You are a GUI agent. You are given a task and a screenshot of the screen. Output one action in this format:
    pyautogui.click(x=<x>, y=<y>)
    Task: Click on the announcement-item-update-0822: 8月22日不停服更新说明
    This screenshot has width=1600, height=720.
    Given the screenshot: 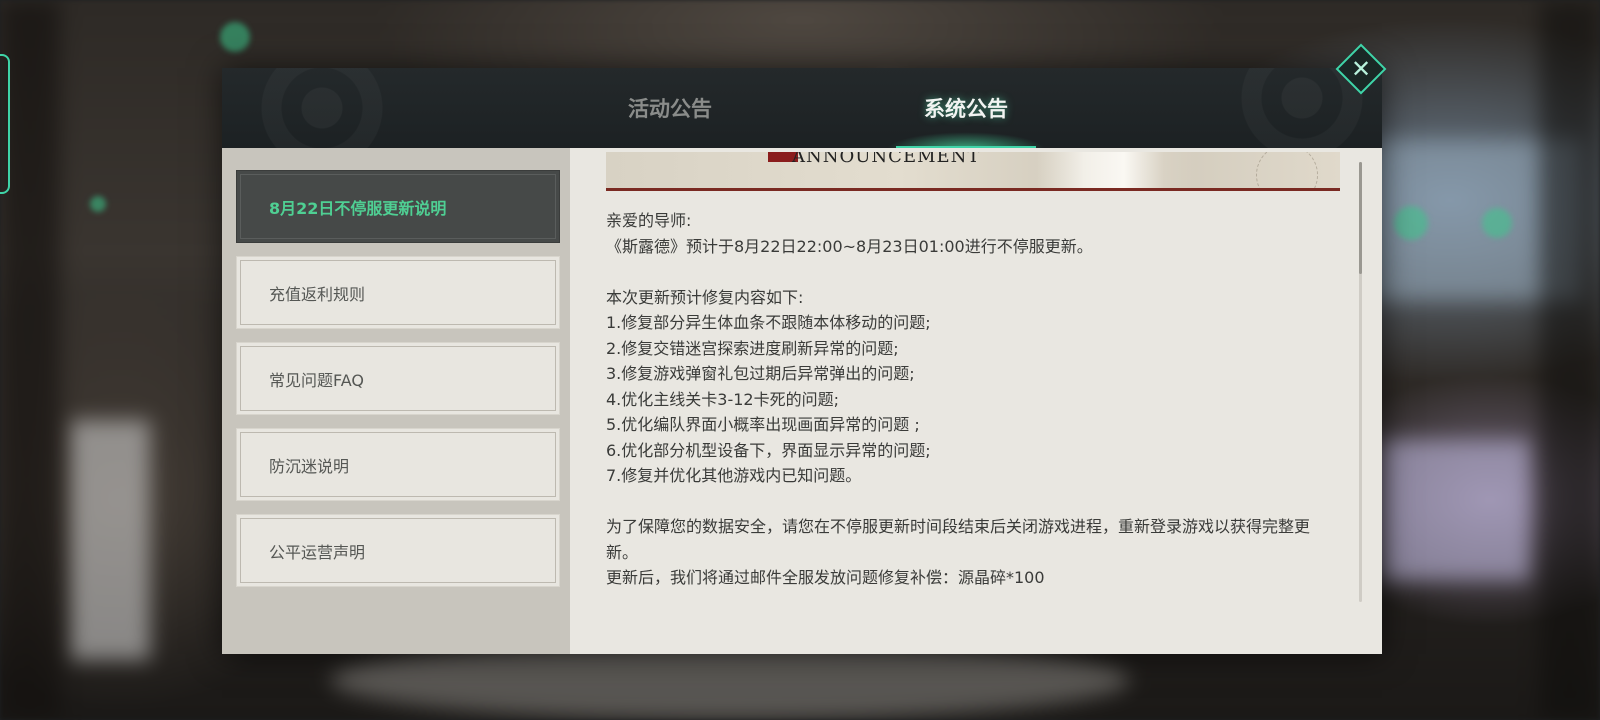 What is the action you would take?
    pyautogui.click(x=398, y=206)
    